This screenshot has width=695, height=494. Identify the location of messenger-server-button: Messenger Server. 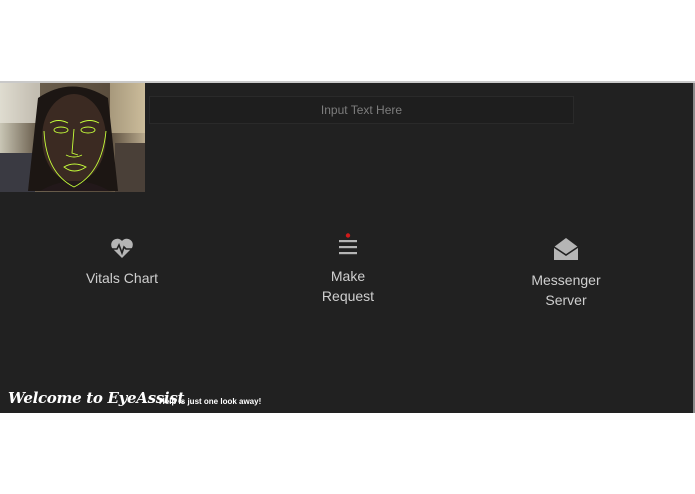
(566, 273).